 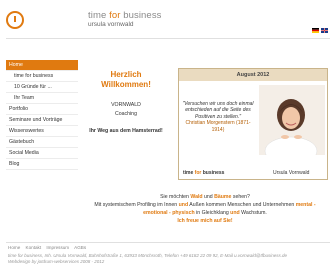 I want to click on intro-p-c: Außen kommen Menschen und Unternehmen, so click(x=242, y=205).